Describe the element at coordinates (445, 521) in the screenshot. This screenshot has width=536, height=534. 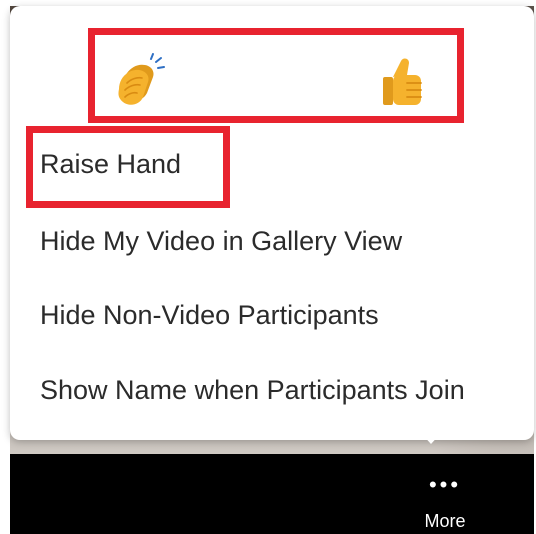
I see `more-label: More` at that location.